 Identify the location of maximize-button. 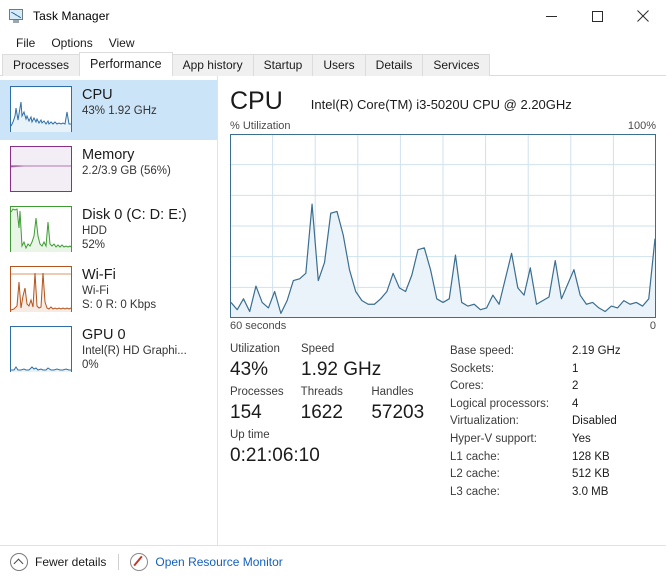
(597, 16).